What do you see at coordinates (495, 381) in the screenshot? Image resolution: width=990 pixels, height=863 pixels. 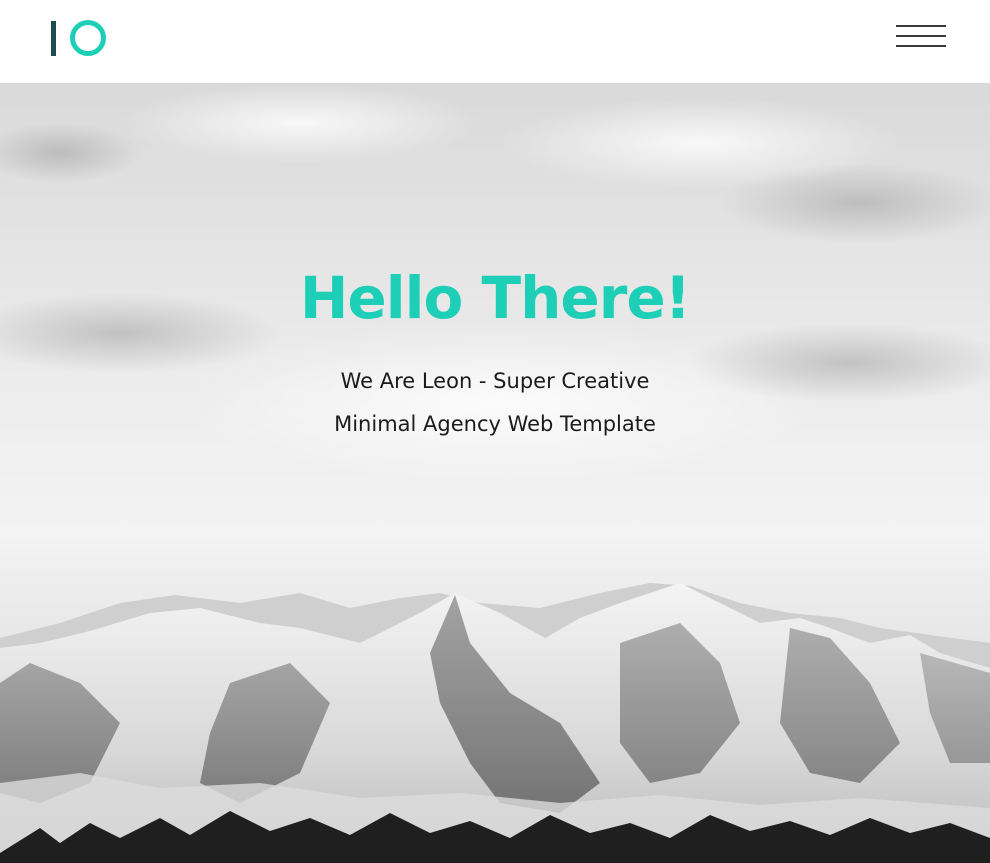 I see `hero-subtitle-line: We Are Leon - Super Creative` at bounding box center [495, 381].